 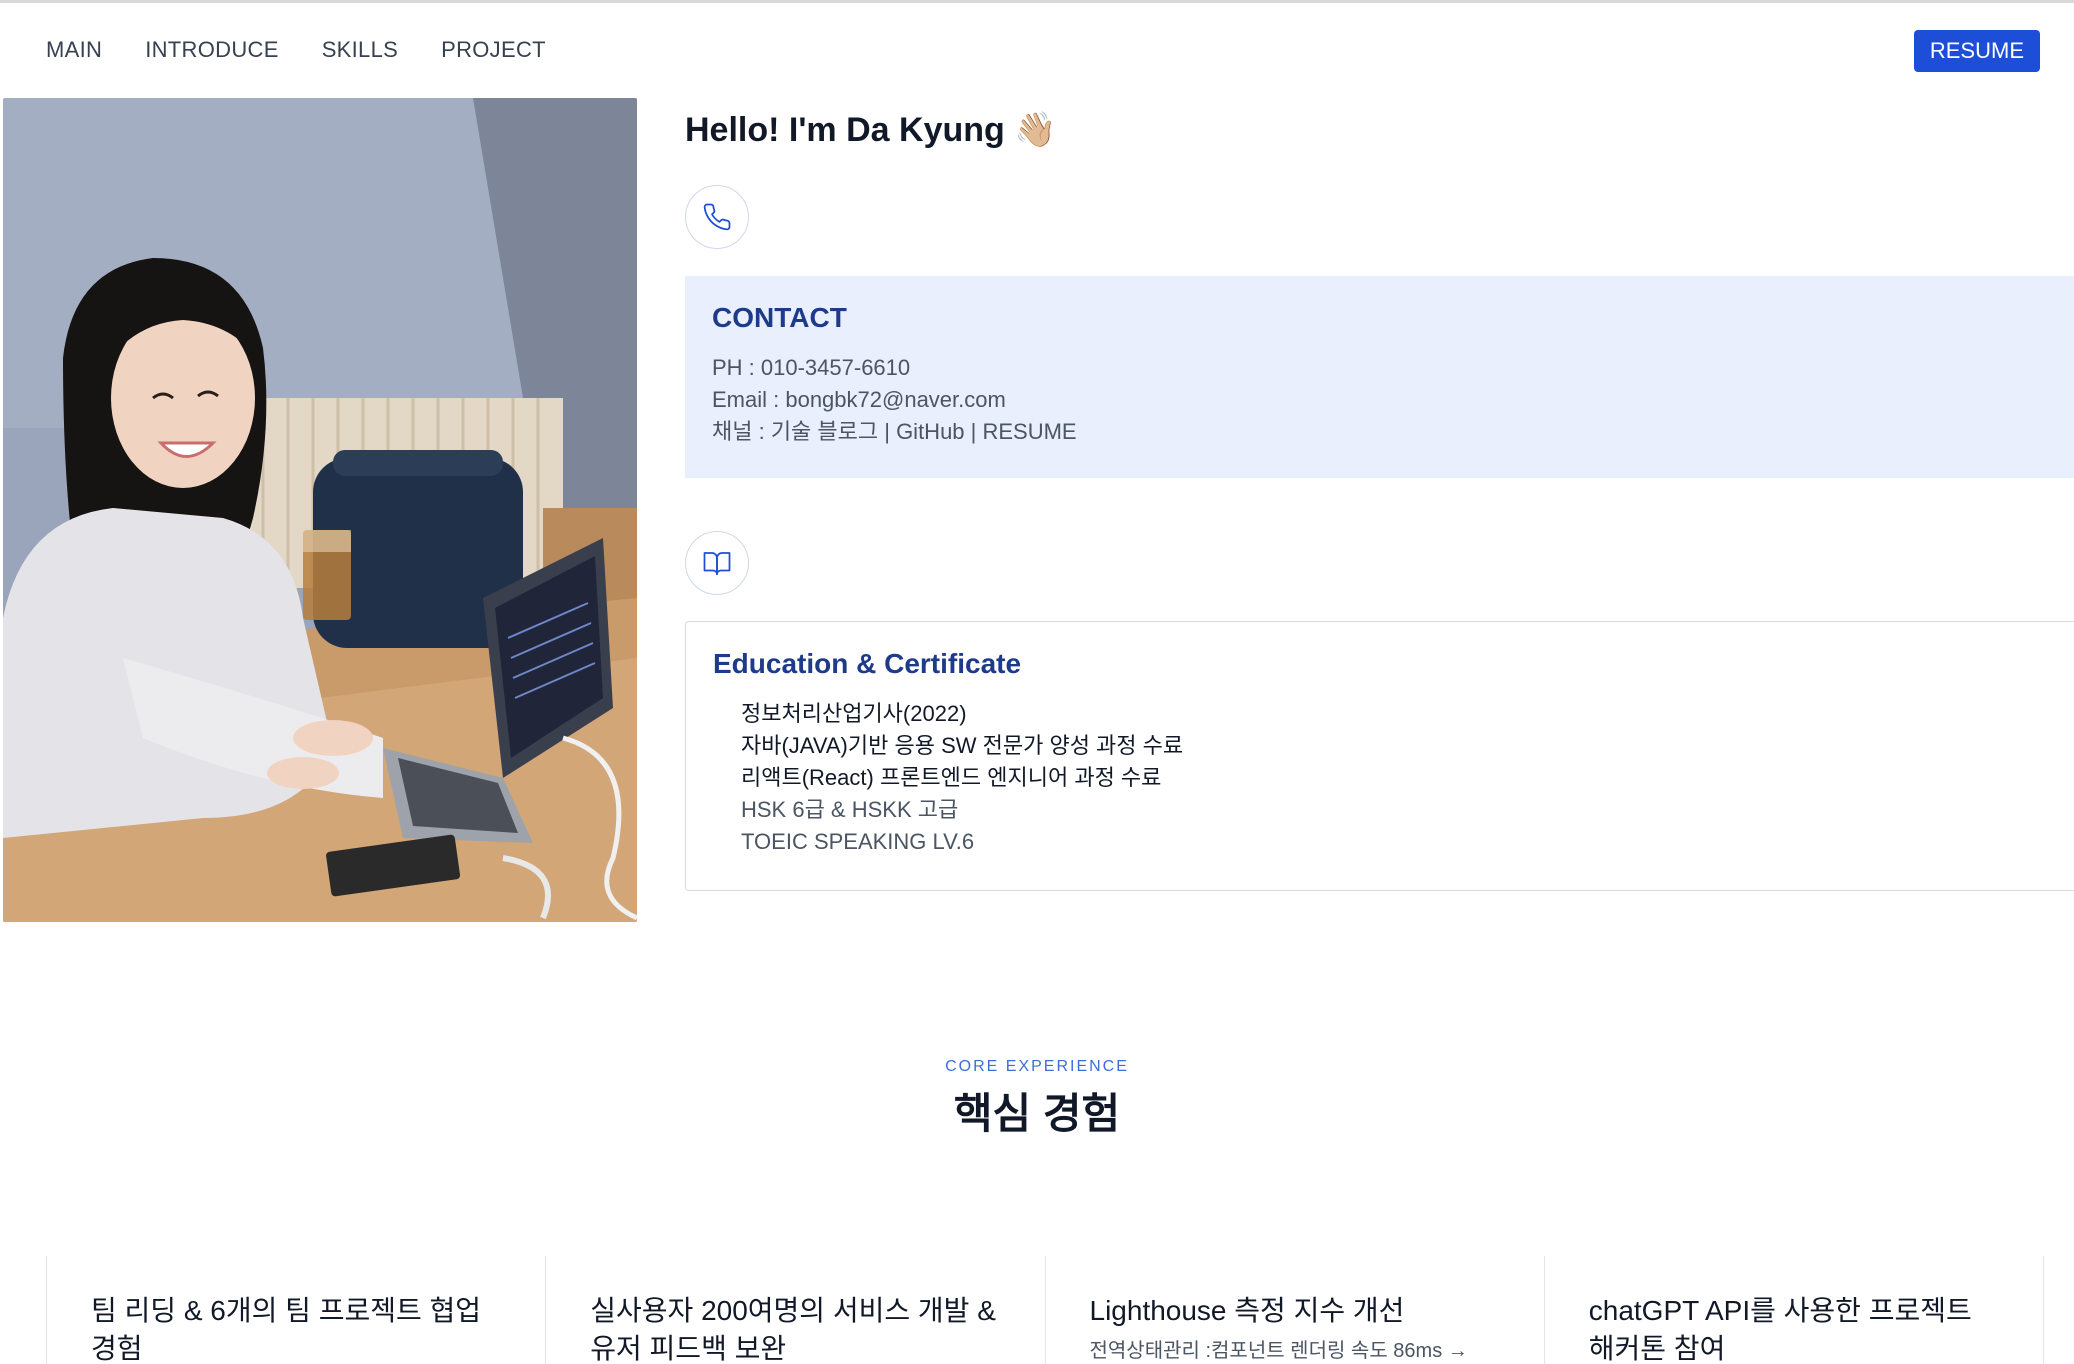 I want to click on nav-link-project: PROJECT, so click(x=493, y=50).